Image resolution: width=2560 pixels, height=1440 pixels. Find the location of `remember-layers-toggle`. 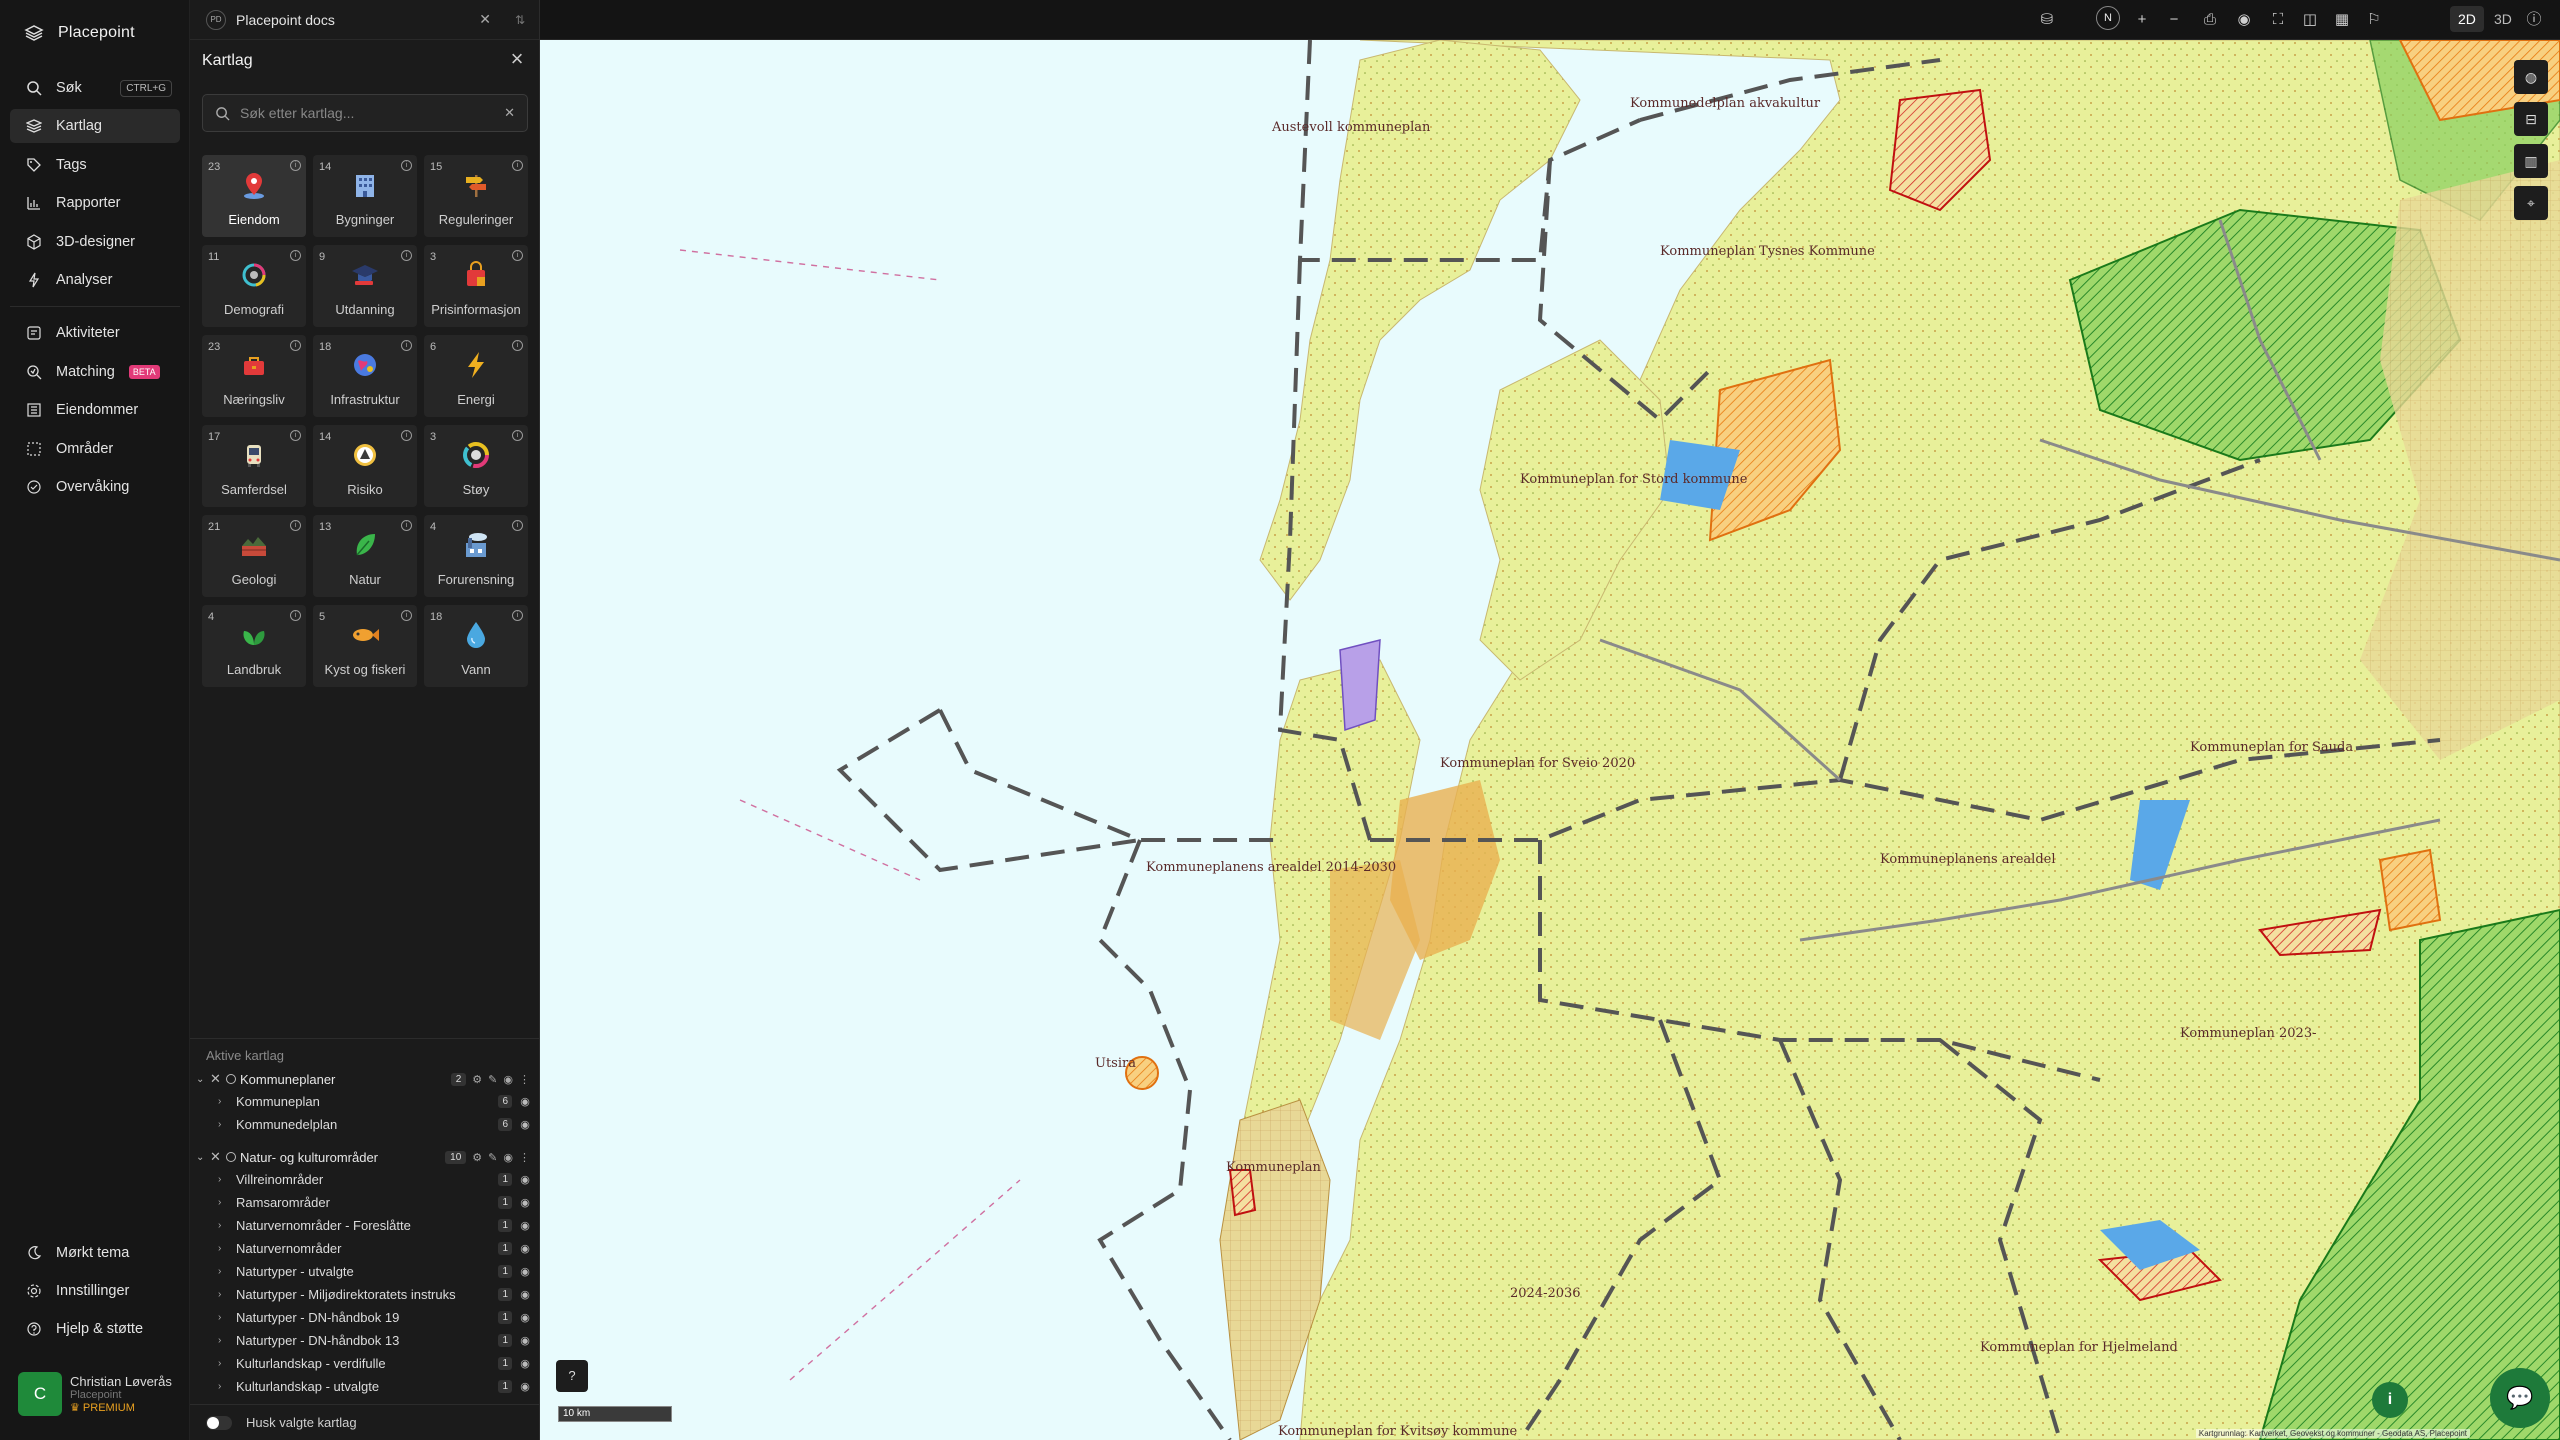

remember-layers-toggle is located at coordinates (219, 1422).